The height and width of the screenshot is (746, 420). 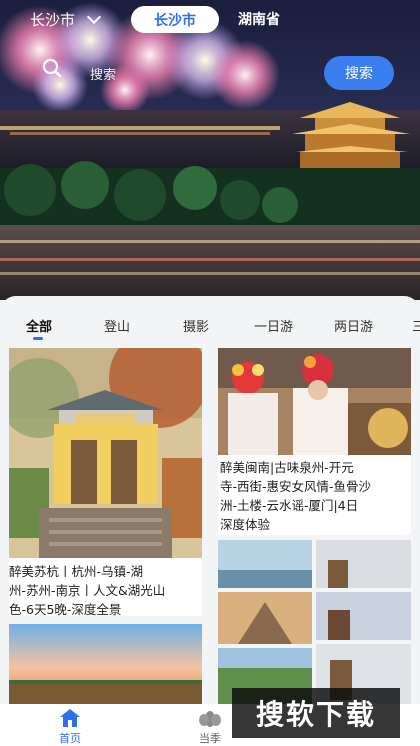 I want to click on tab-mountain: 登山, so click(x=117, y=325).